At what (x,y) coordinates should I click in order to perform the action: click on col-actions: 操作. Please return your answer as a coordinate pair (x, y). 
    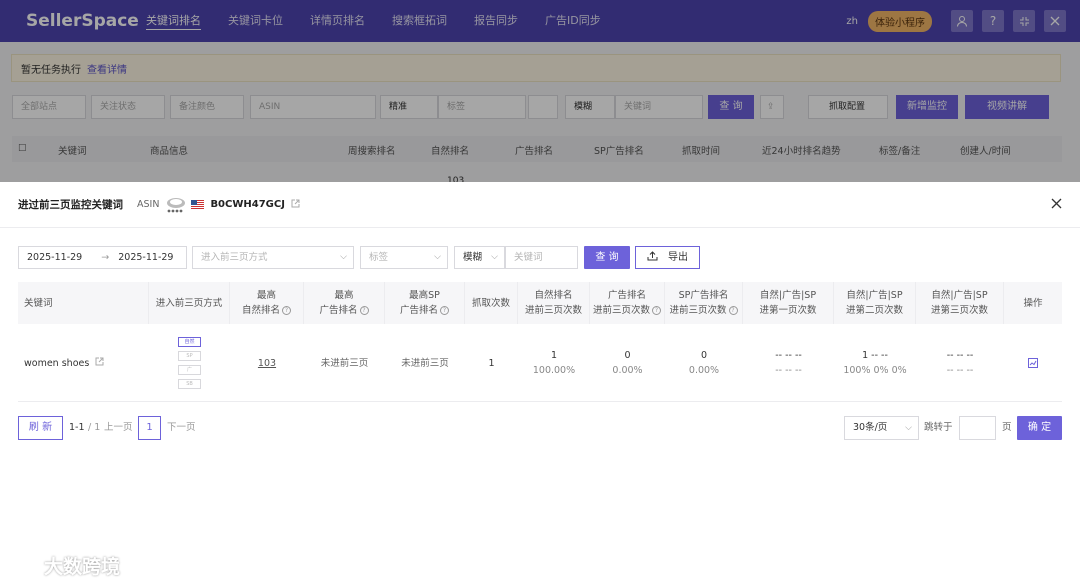
    Looking at the image, I should click on (1033, 303).